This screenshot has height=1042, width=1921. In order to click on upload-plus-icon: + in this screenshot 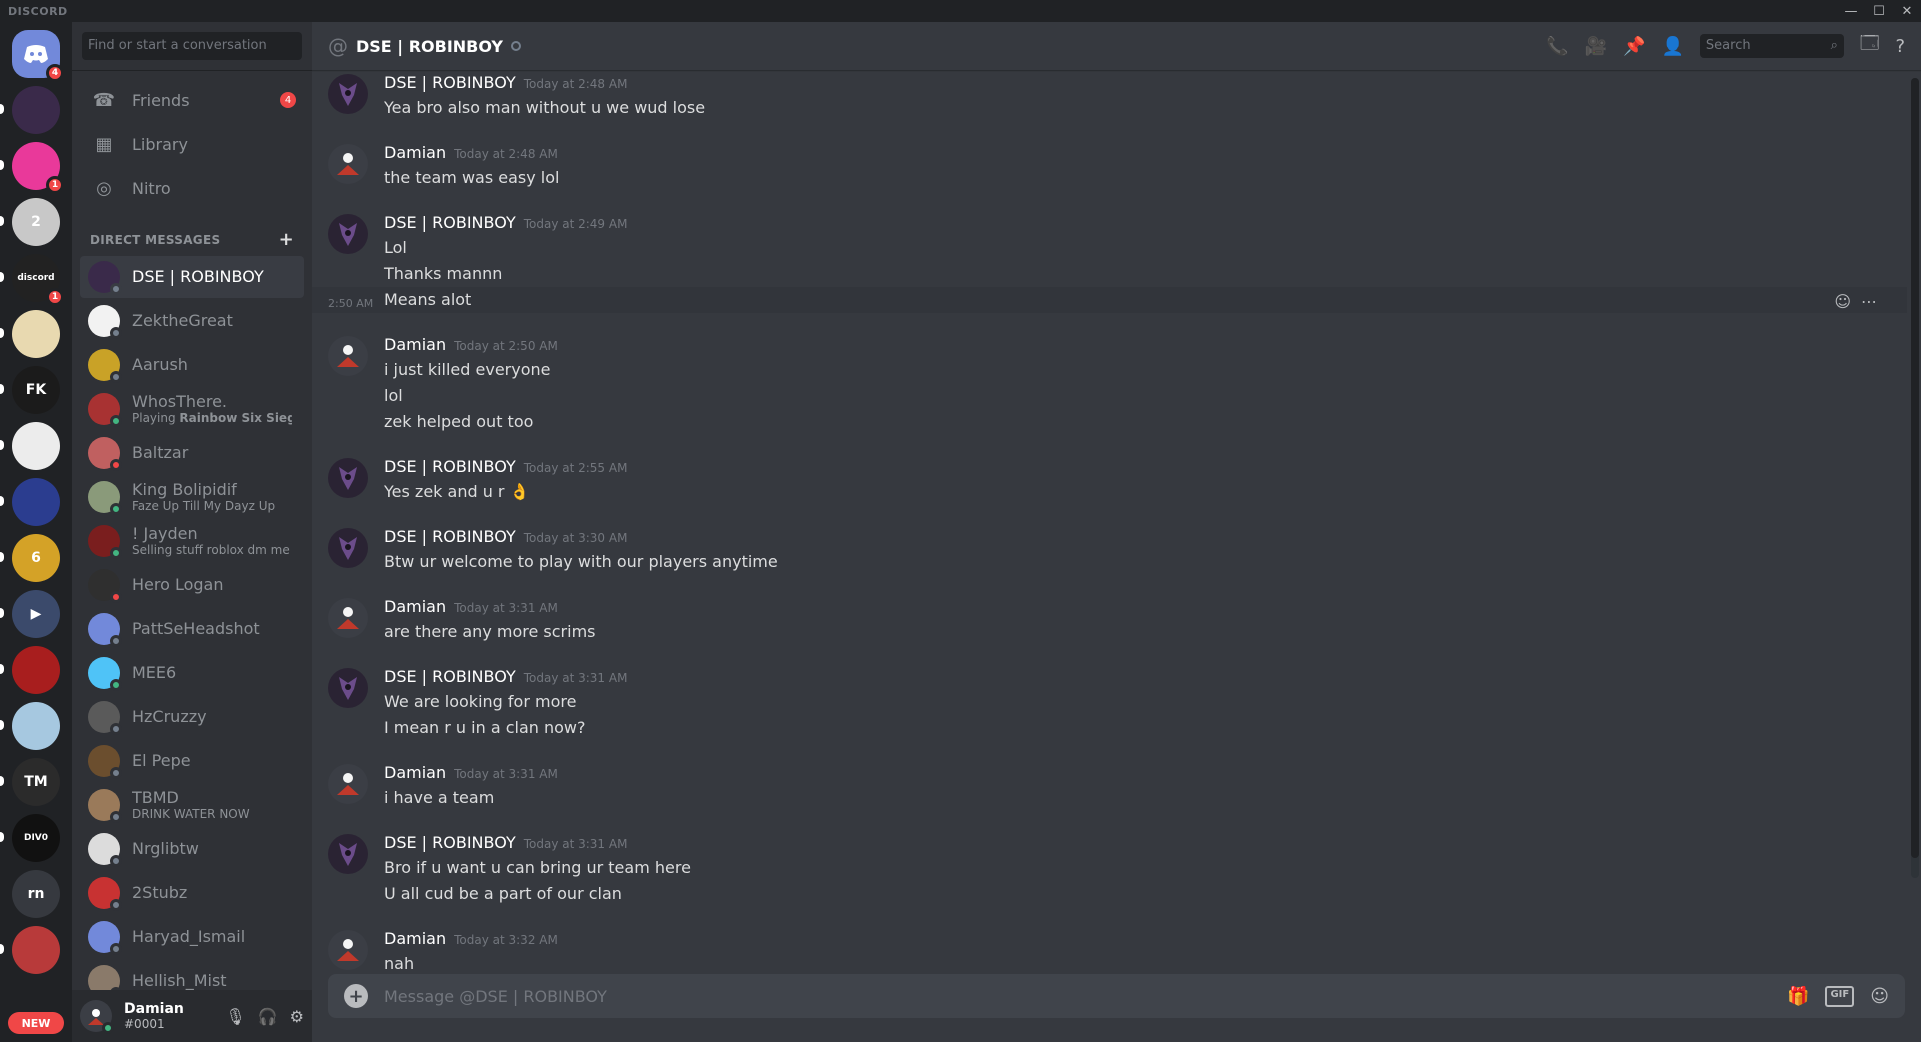, I will do `click(356, 996)`.